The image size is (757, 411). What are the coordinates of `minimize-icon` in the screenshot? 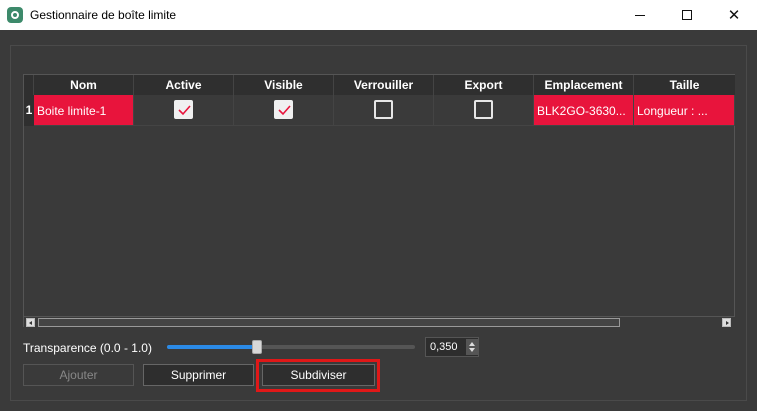 It's located at (640, 15).